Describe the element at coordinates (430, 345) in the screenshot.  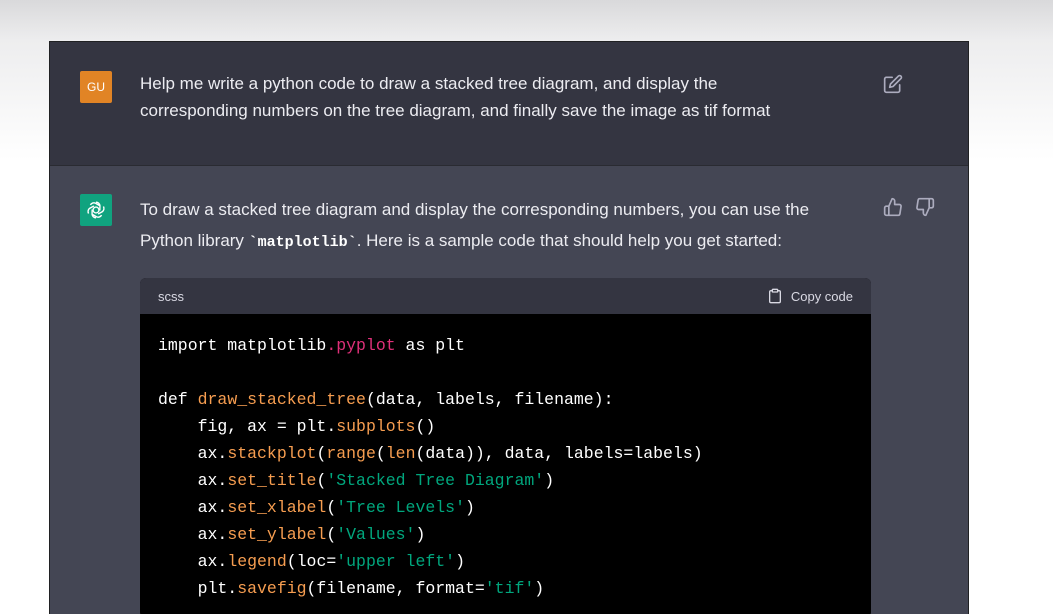
I see `code-token: as plt` at that location.